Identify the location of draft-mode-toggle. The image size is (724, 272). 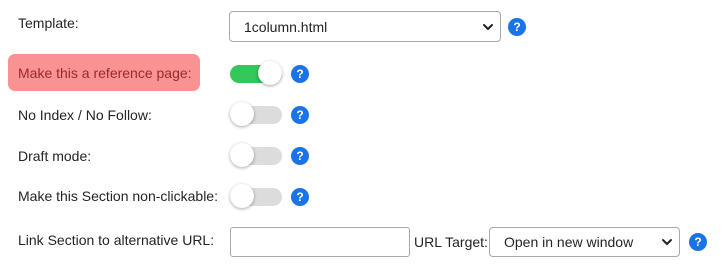
(256, 155).